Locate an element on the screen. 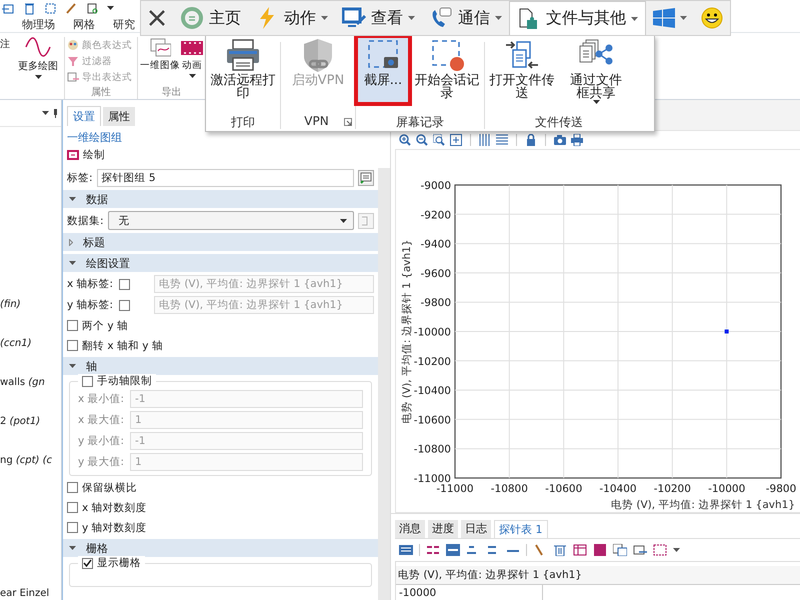  menu-button: 通过文件框共享 is located at coordinates (596, 70).